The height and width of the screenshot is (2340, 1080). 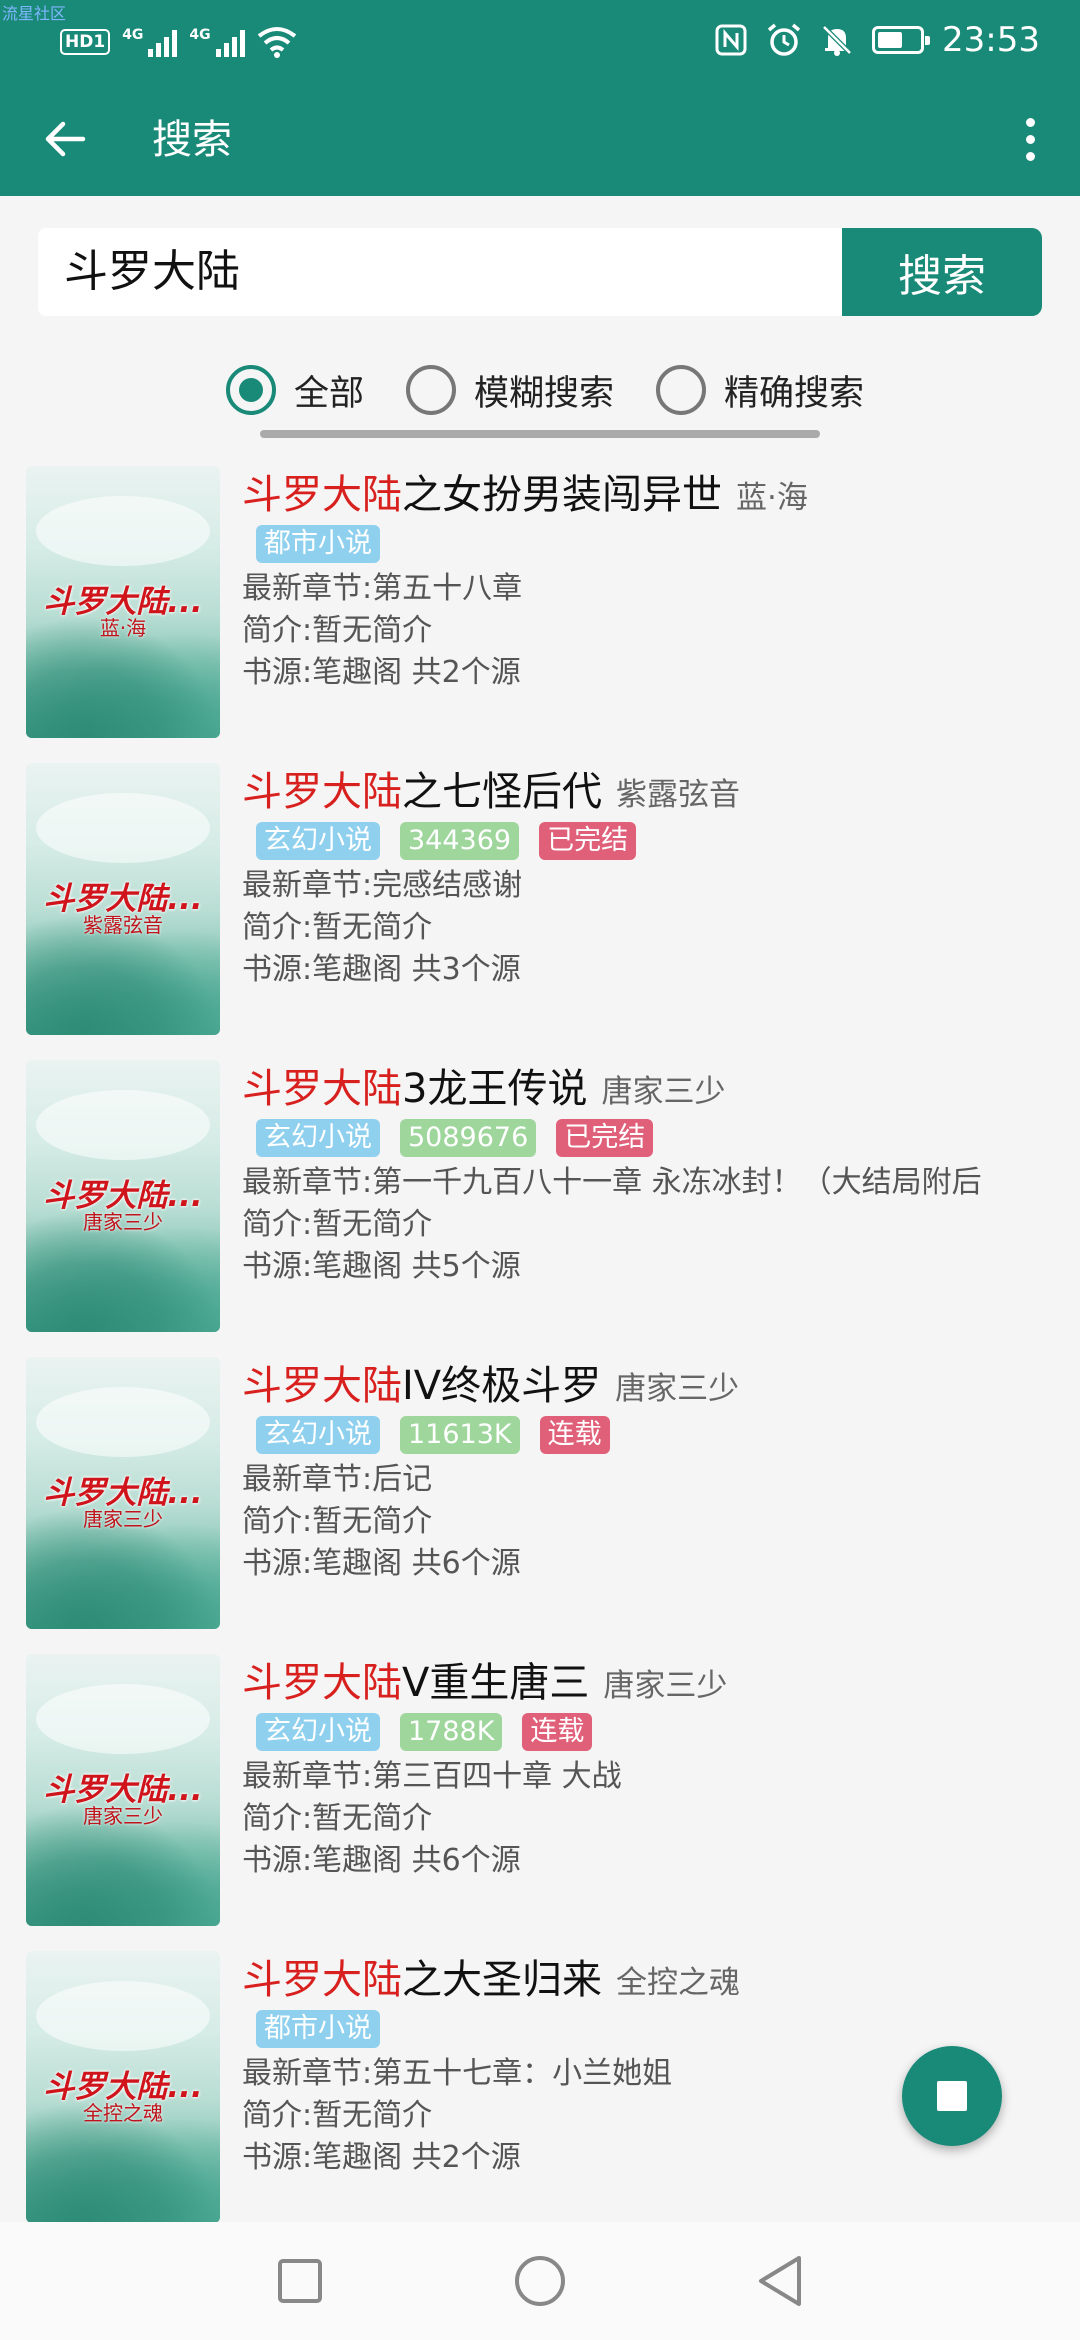 What do you see at coordinates (295, 390) in the screenshot?
I see `radio-all: 全部` at bounding box center [295, 390].